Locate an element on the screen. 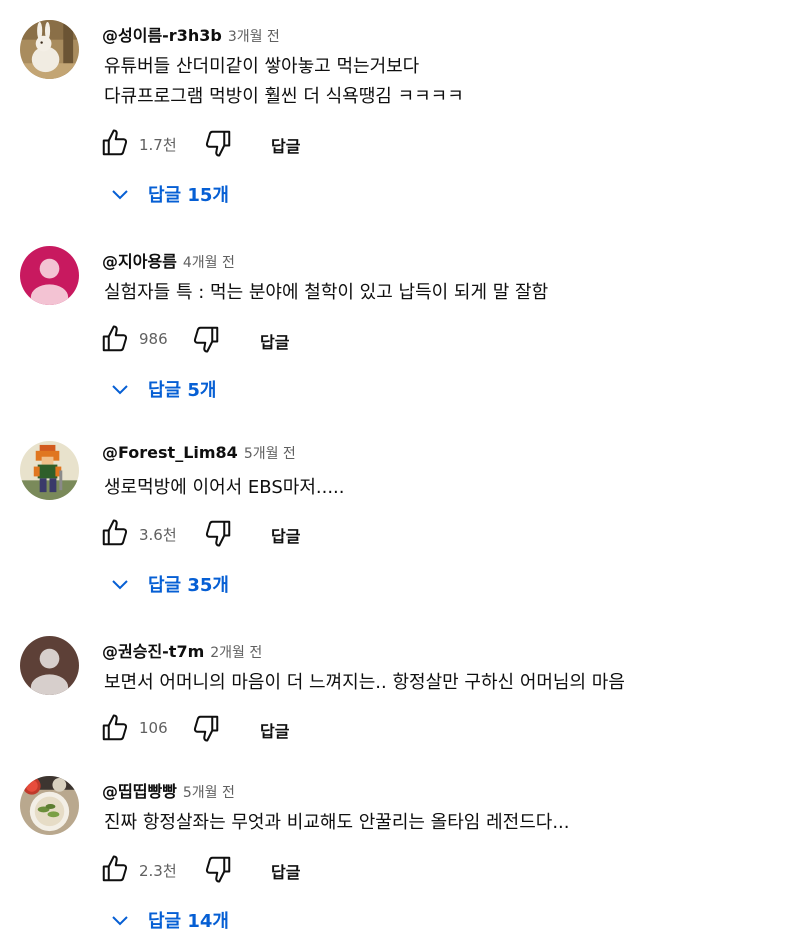  view-replies-button: 답글 15개 is located at coordinates (168, 194).